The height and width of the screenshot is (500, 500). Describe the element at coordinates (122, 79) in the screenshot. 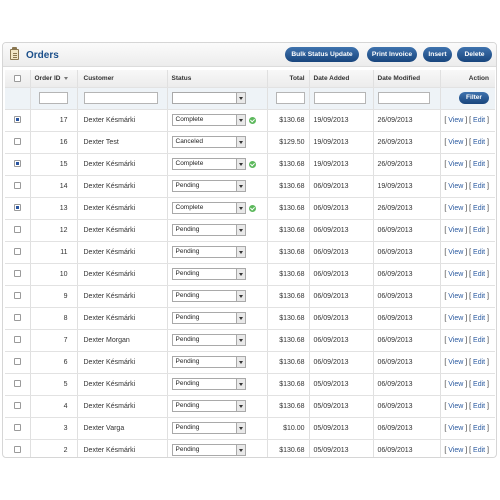

I see `customer-header: Customer` at that location.